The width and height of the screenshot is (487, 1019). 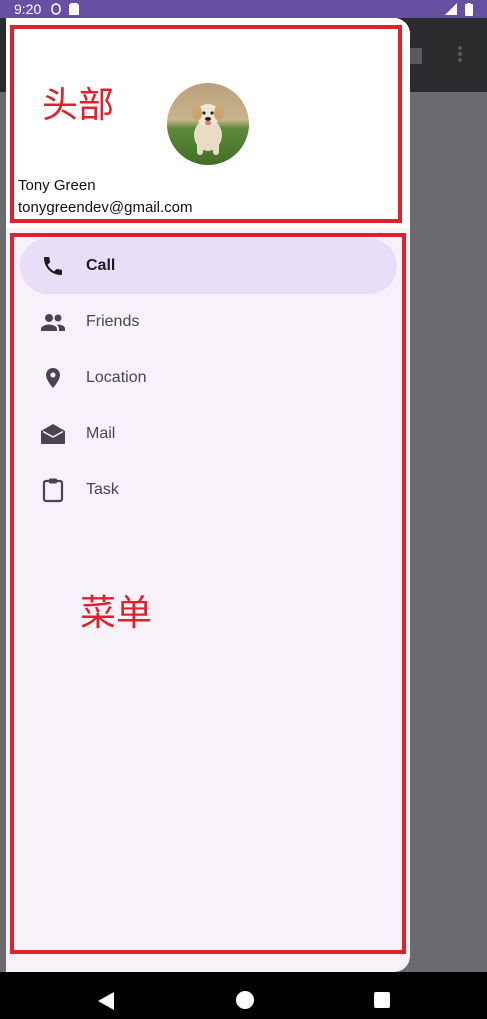 I want to click on avatar-dog-image, so click(x=208, y=124).